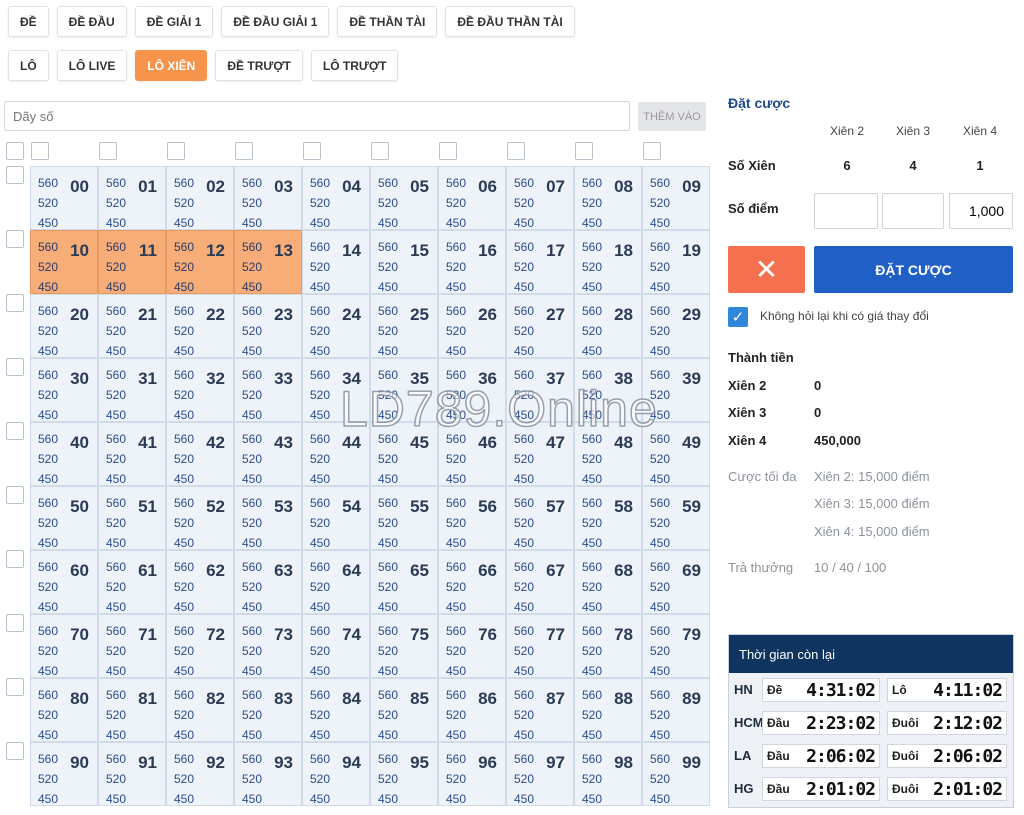  I want to click on number-cell-24: 560 520 450 24, so click(336, 326).